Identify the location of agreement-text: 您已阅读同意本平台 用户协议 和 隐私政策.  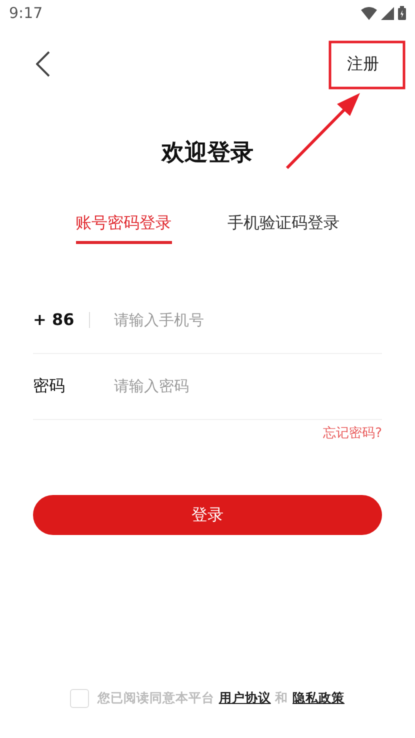
(221, 698).